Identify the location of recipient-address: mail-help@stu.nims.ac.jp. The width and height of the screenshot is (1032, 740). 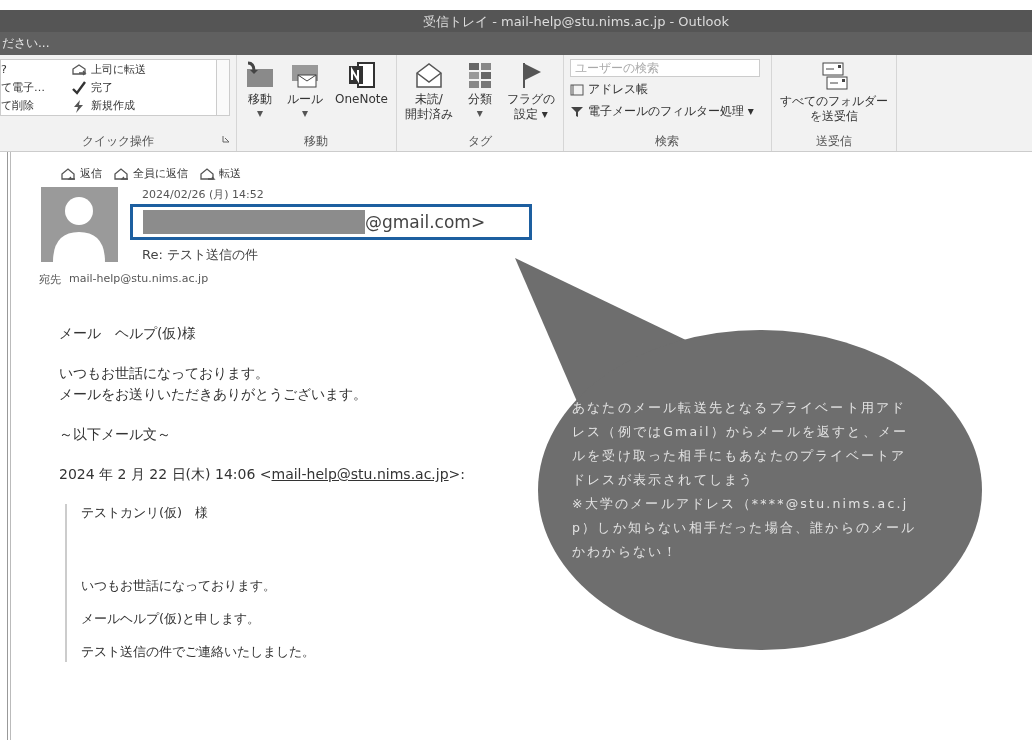
(139, 279).